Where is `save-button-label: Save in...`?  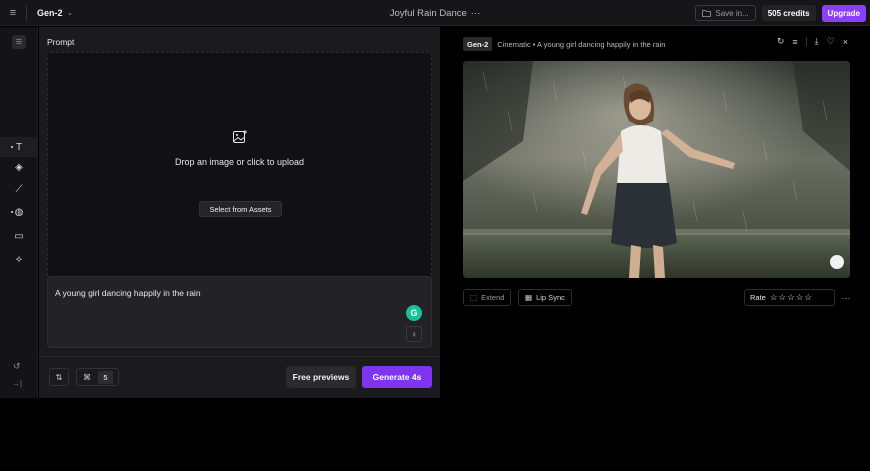 save-button-label: Save in... is located at coordinates (732, 13).